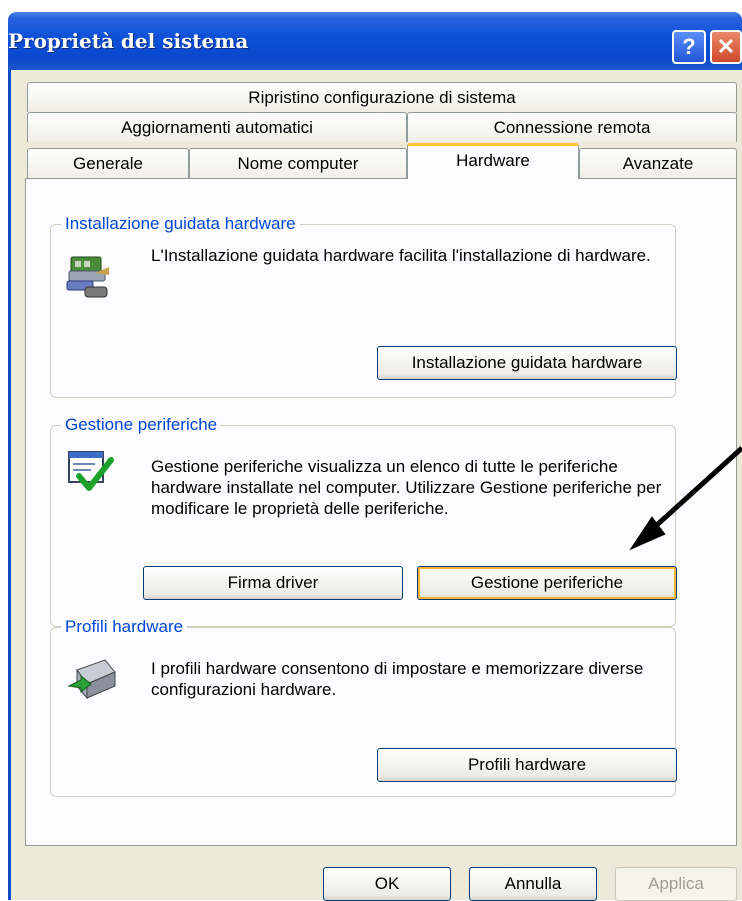  I want to click on tab-avanzate: Avanzate, so click(658, 163).